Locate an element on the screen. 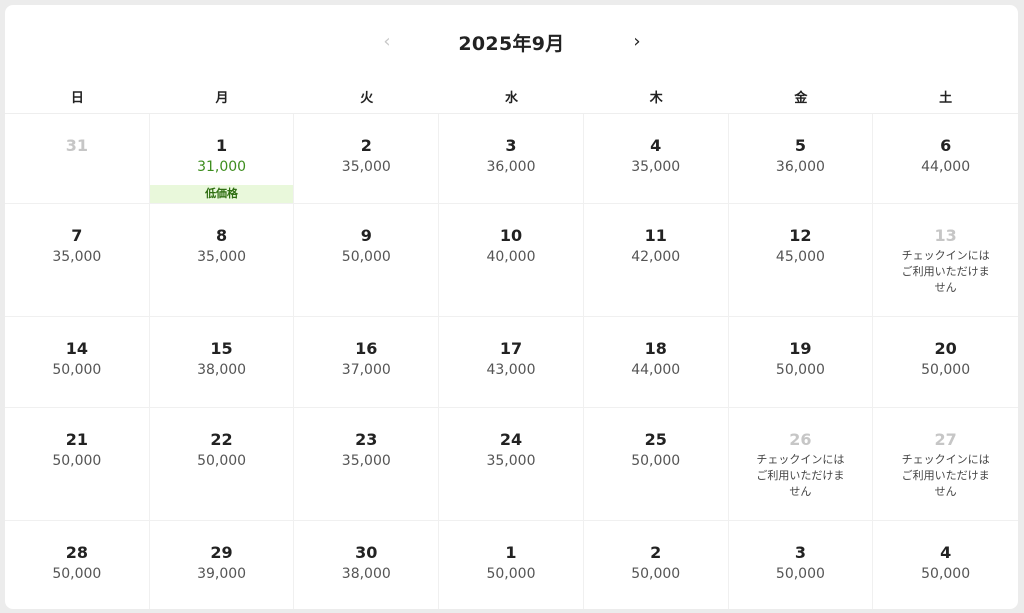  day-price: 36,000 is located at coordinates (511, 167).